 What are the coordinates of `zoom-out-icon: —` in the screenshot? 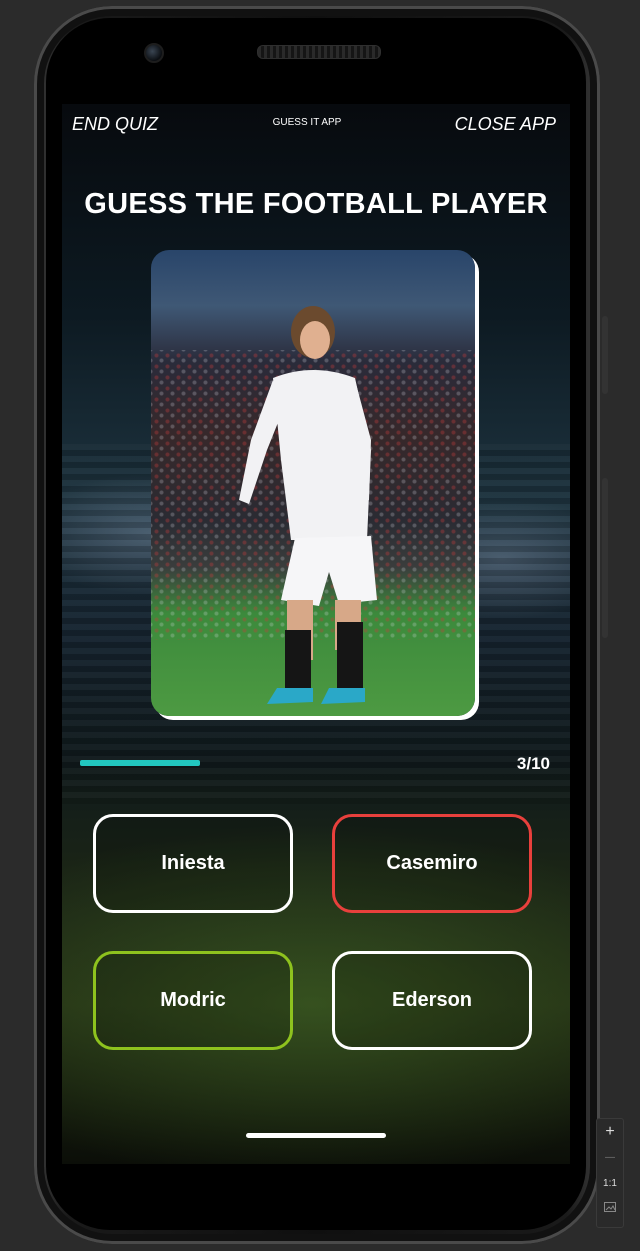 It's located at (610, 1158).